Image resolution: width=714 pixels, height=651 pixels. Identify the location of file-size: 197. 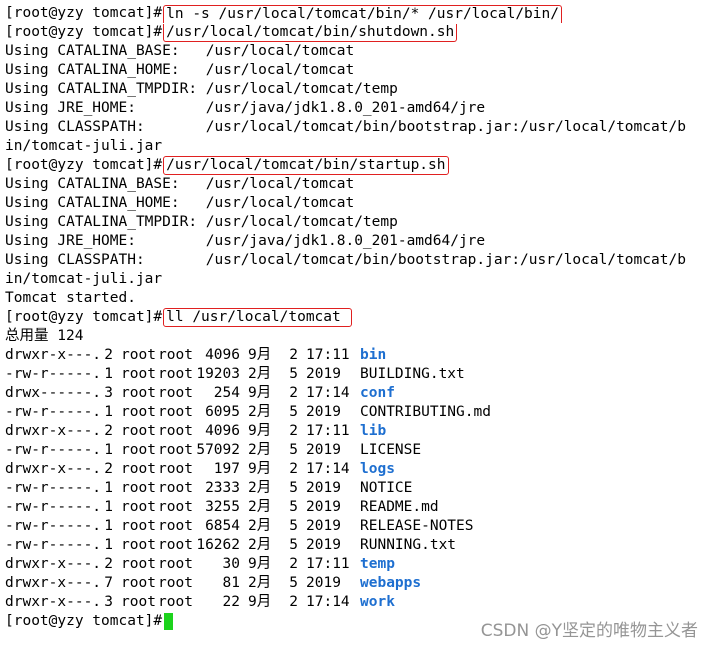
(226, 469).